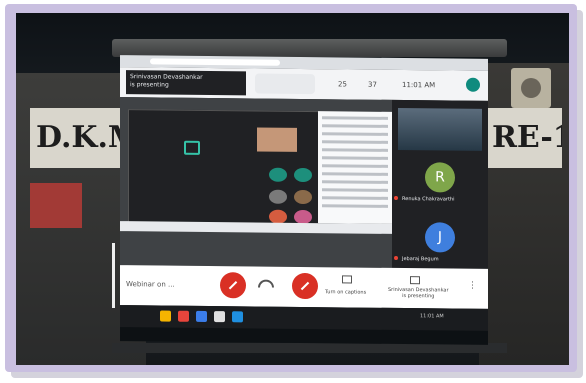 This screenshot has width=586, height=383. Describe the element at coordinates (215, 62) in the screenshot. I see `address-bar` at that location.